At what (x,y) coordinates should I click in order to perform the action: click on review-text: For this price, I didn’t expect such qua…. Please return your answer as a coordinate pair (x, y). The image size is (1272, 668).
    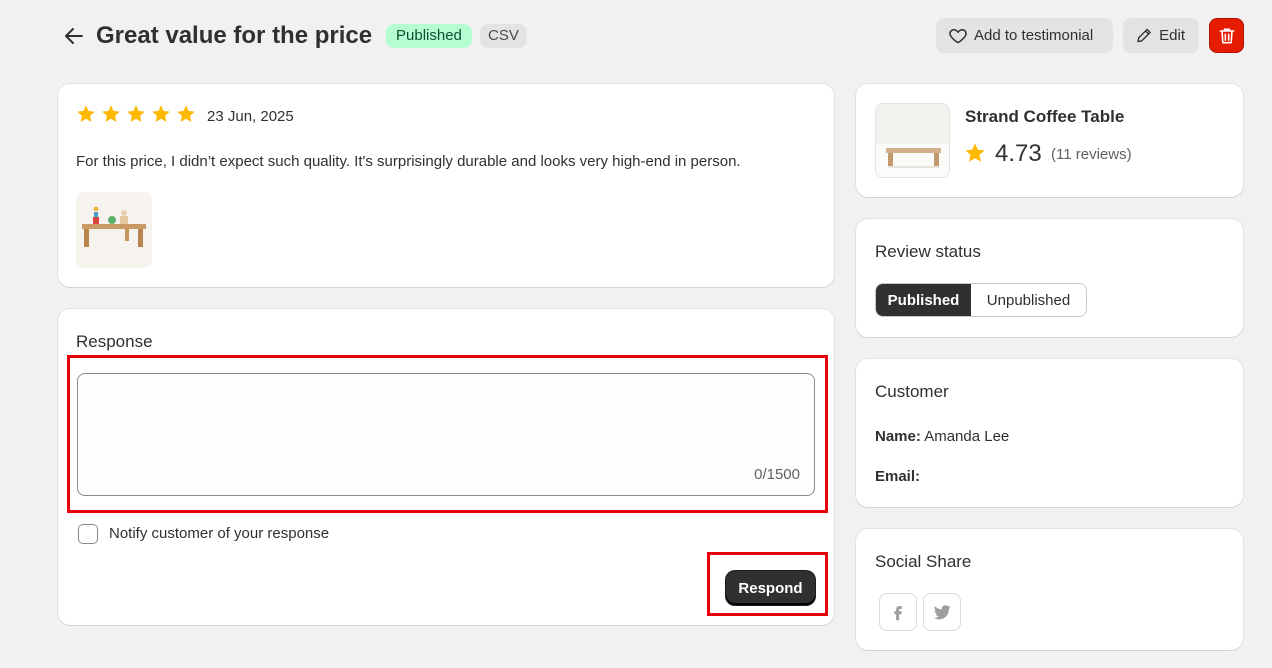
    Looking at the image, I should click on (408, 161).